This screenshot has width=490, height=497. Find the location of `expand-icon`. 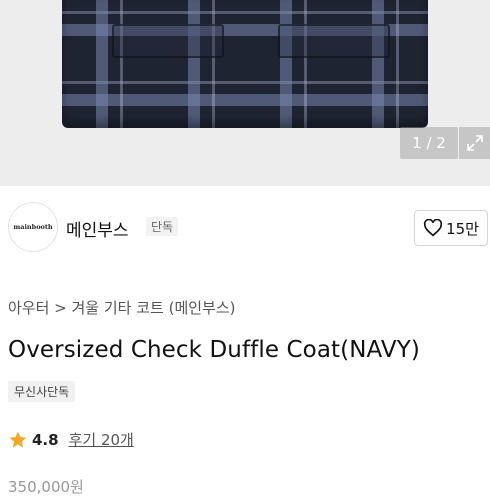

expand-icon is located at coordinates (474, 143).